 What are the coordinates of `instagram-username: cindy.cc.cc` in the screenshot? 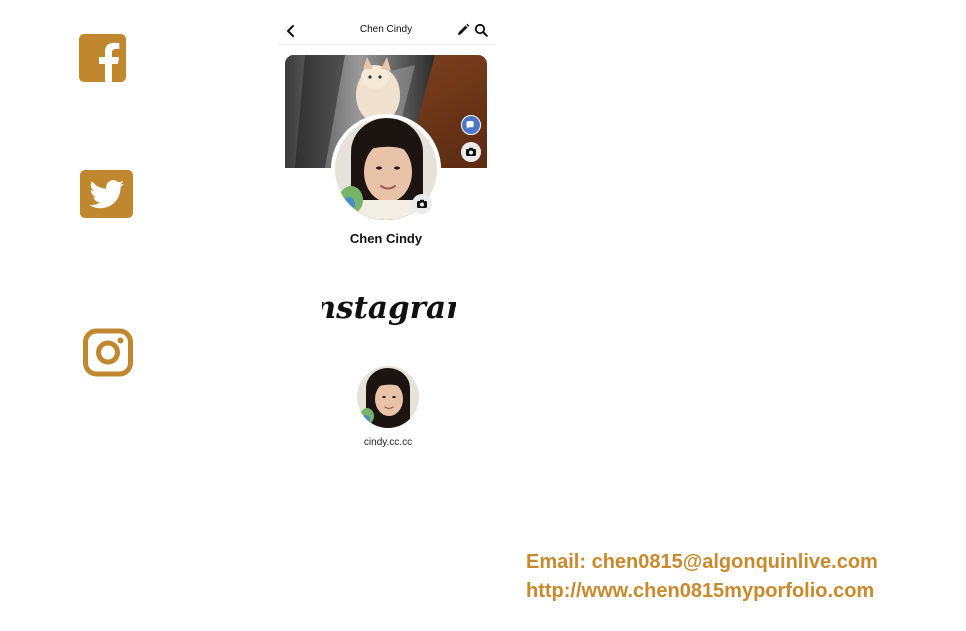 It's located at (388, 442).